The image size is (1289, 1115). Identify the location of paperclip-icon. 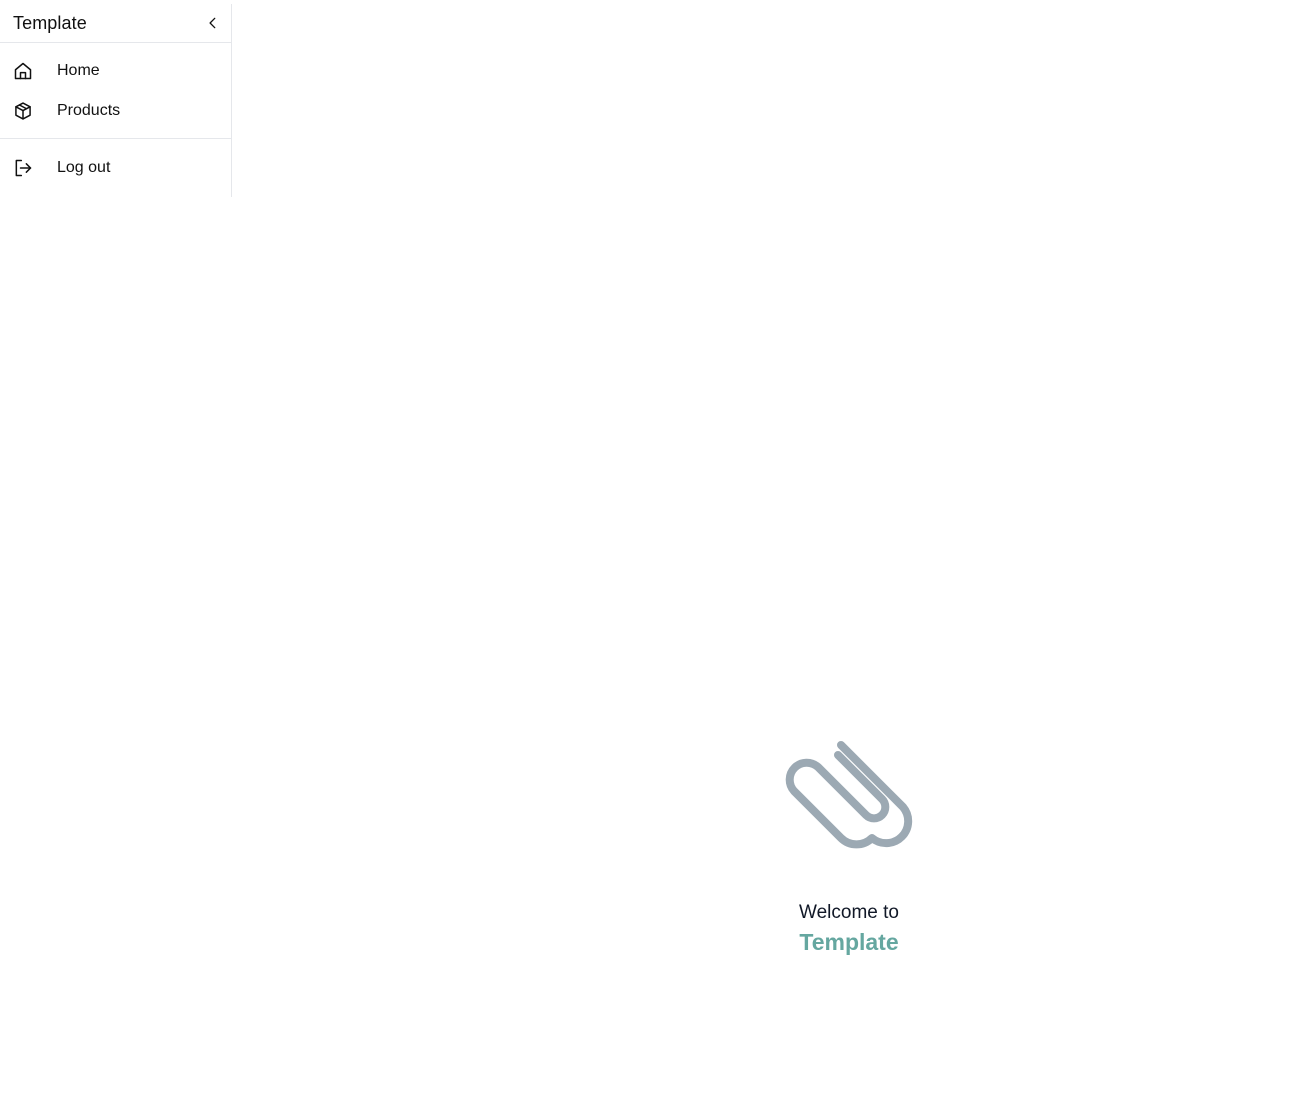
(849, 795).